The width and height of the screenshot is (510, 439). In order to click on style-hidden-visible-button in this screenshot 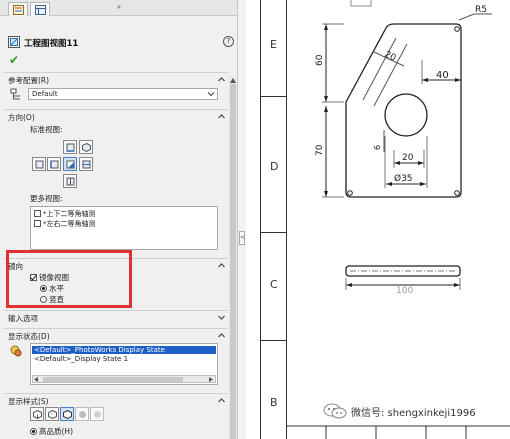, I will do `click(52, 414)`.